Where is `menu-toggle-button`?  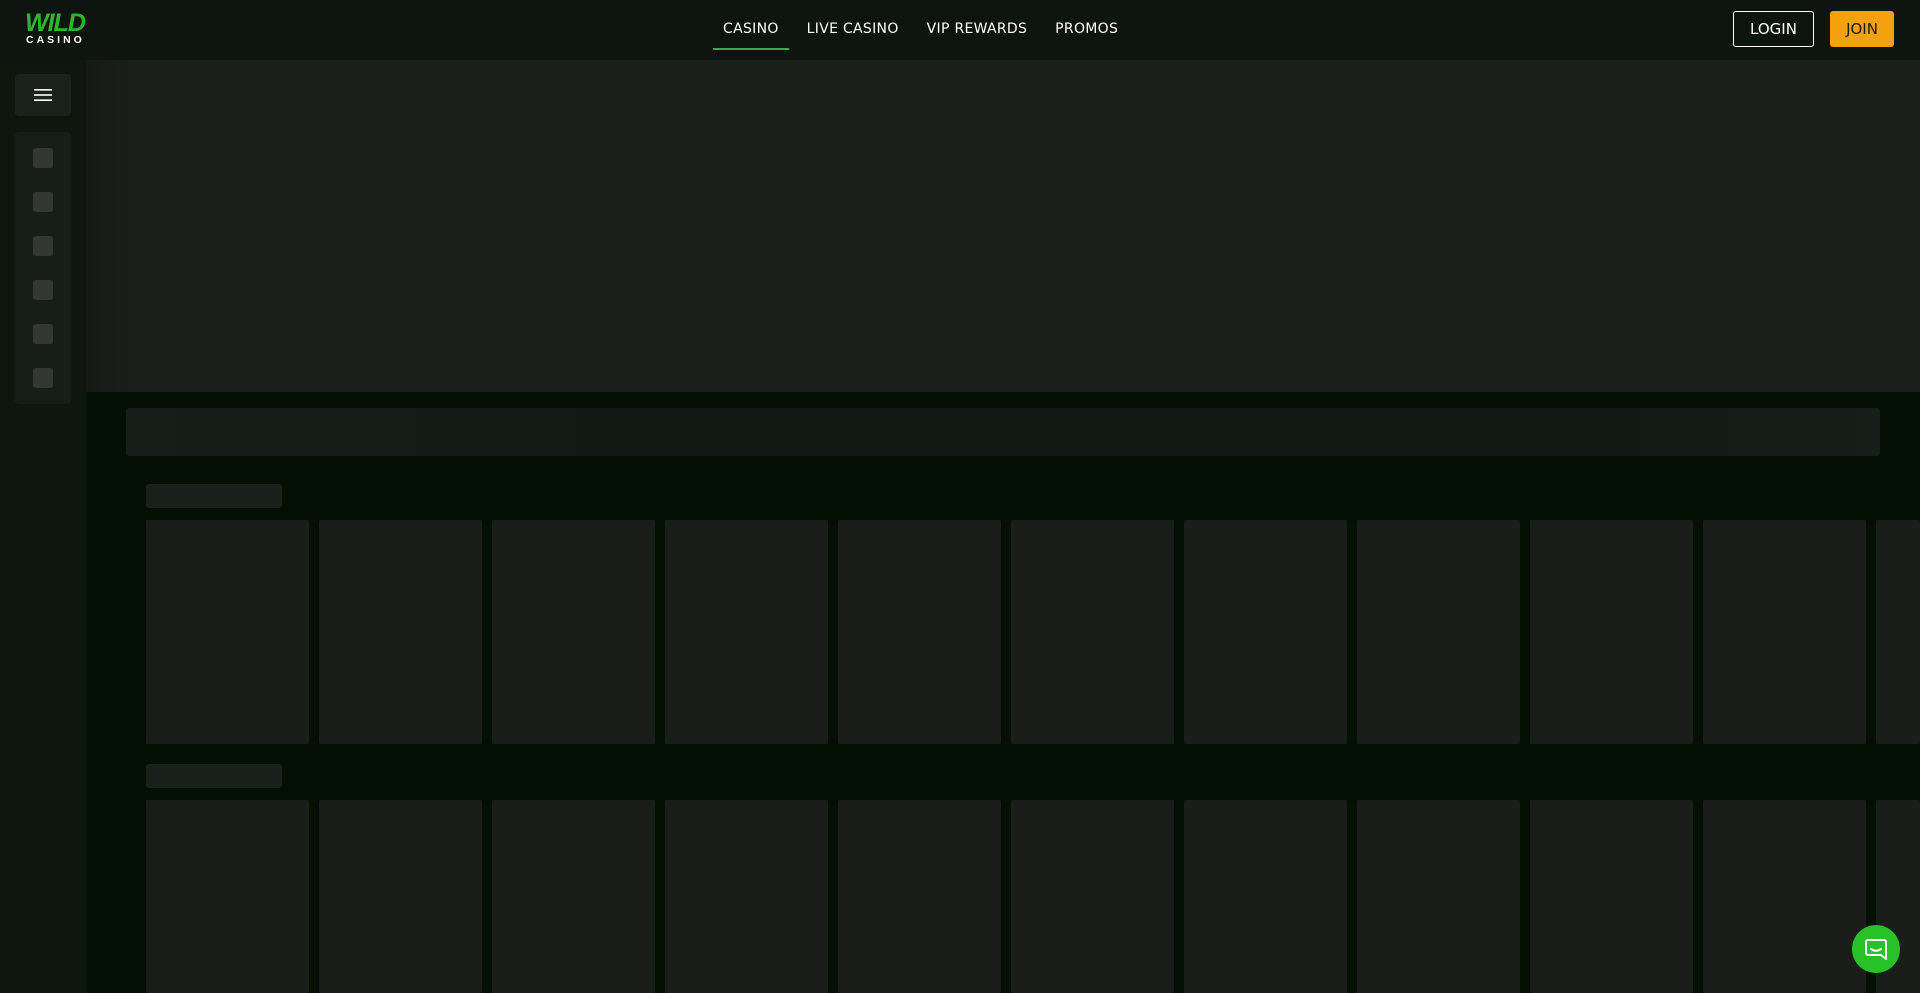 menu-toggle-button is located at coordinates (43, 95).